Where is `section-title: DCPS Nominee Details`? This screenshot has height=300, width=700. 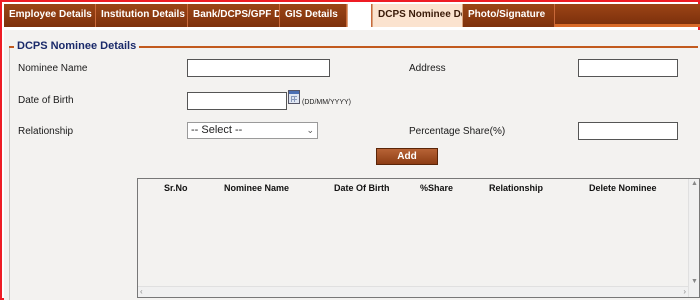 section-title: DCPS Nominee Details is located at coordinates (77, 46).